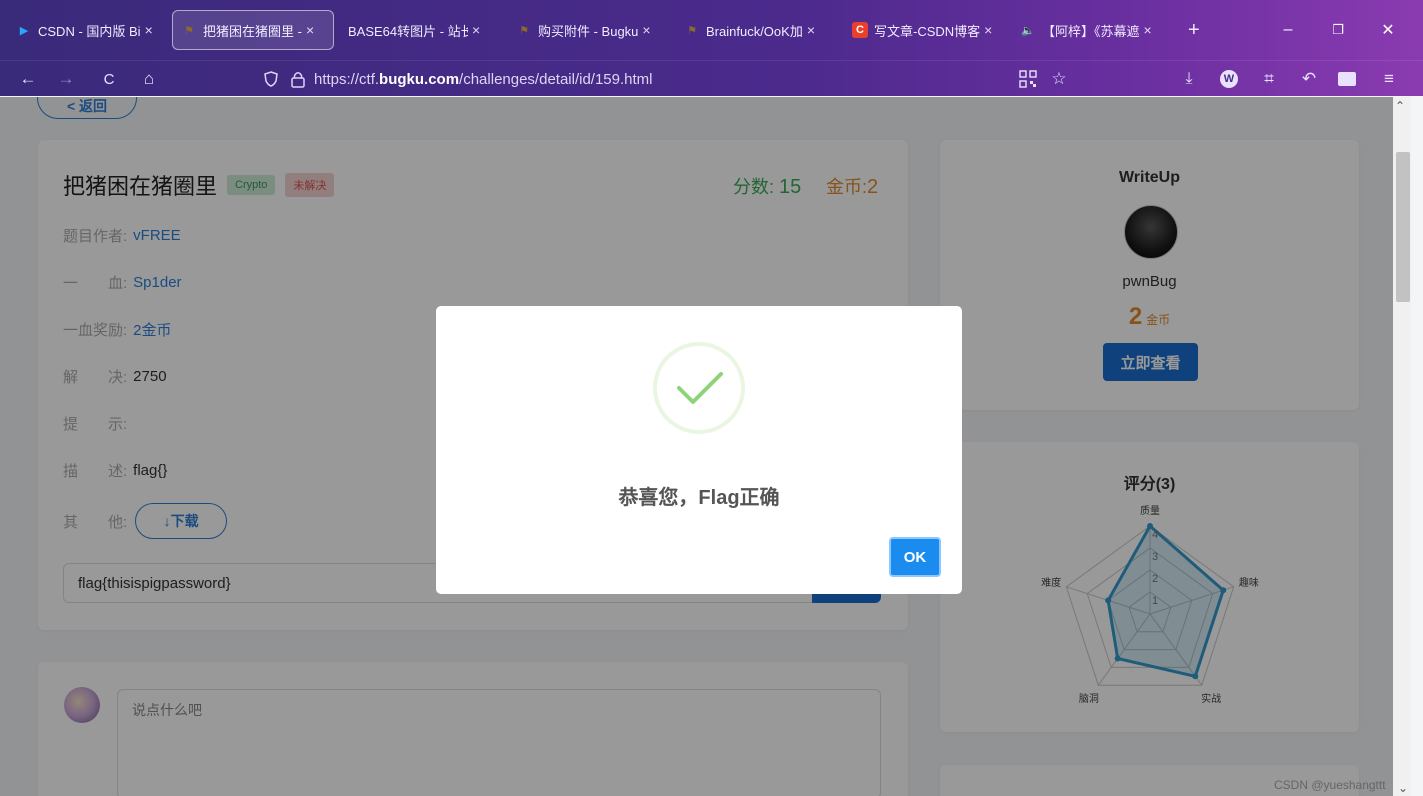 The image size is (1423, 796). I want to click on tab-label: BASE64转图片 - 站长, so click(408, 31).